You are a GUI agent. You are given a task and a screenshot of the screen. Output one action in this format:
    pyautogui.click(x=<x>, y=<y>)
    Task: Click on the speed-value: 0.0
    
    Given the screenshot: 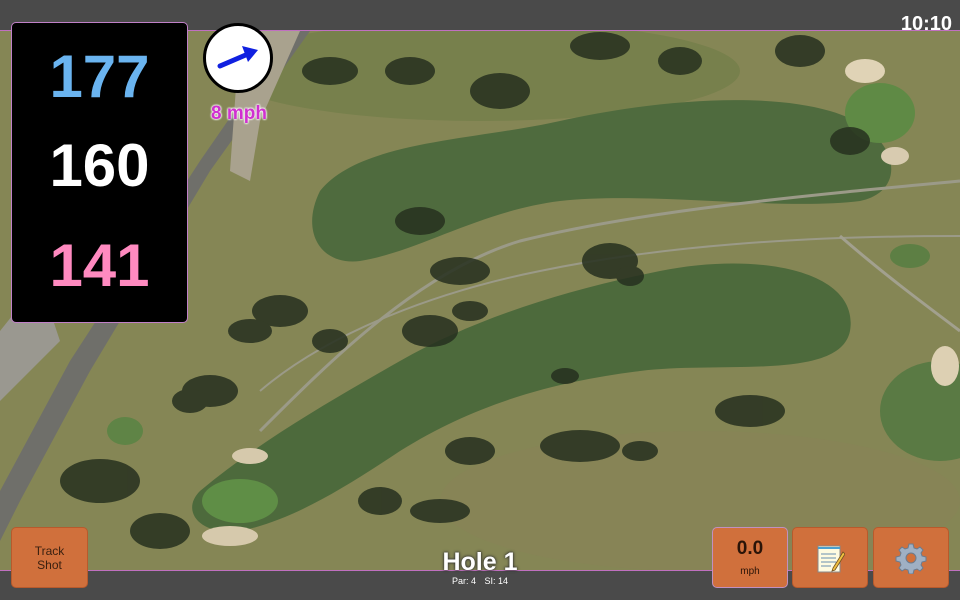 What is the action you would take?
    pyautogui.click(x=750, y=548)
    